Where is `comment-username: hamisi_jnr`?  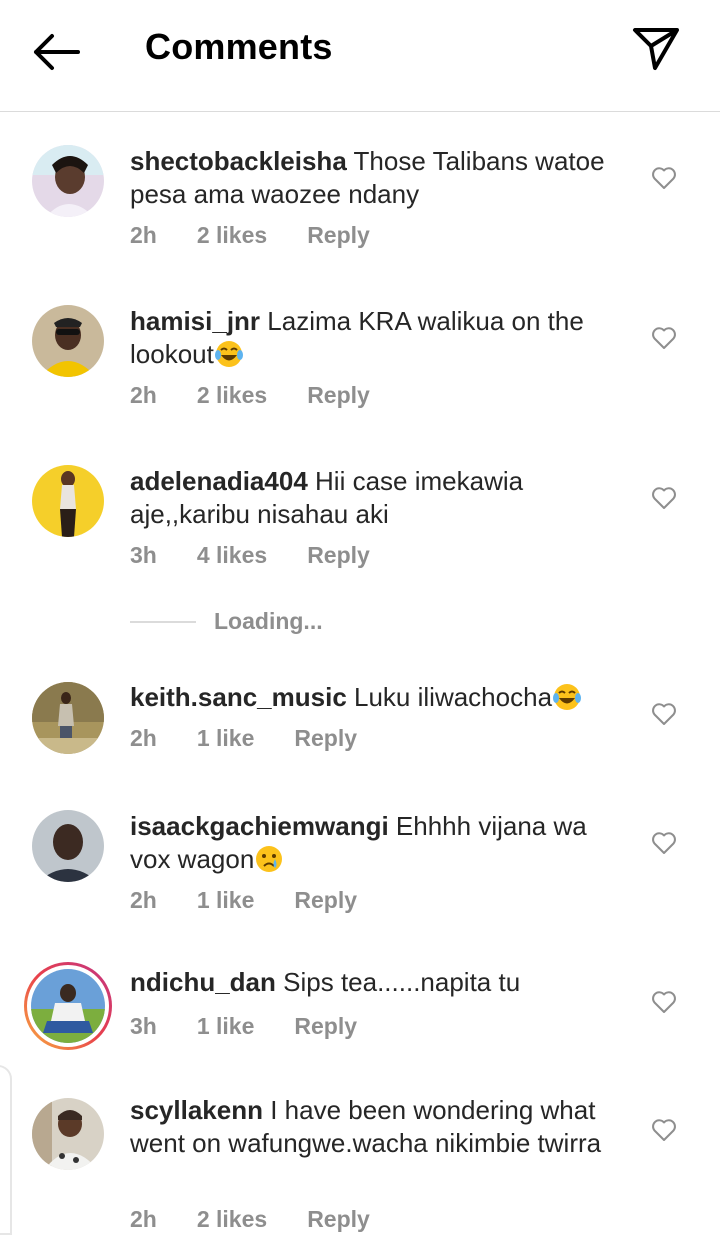 comment-username: hamisi_jnr is located at coordinates (195, 321).